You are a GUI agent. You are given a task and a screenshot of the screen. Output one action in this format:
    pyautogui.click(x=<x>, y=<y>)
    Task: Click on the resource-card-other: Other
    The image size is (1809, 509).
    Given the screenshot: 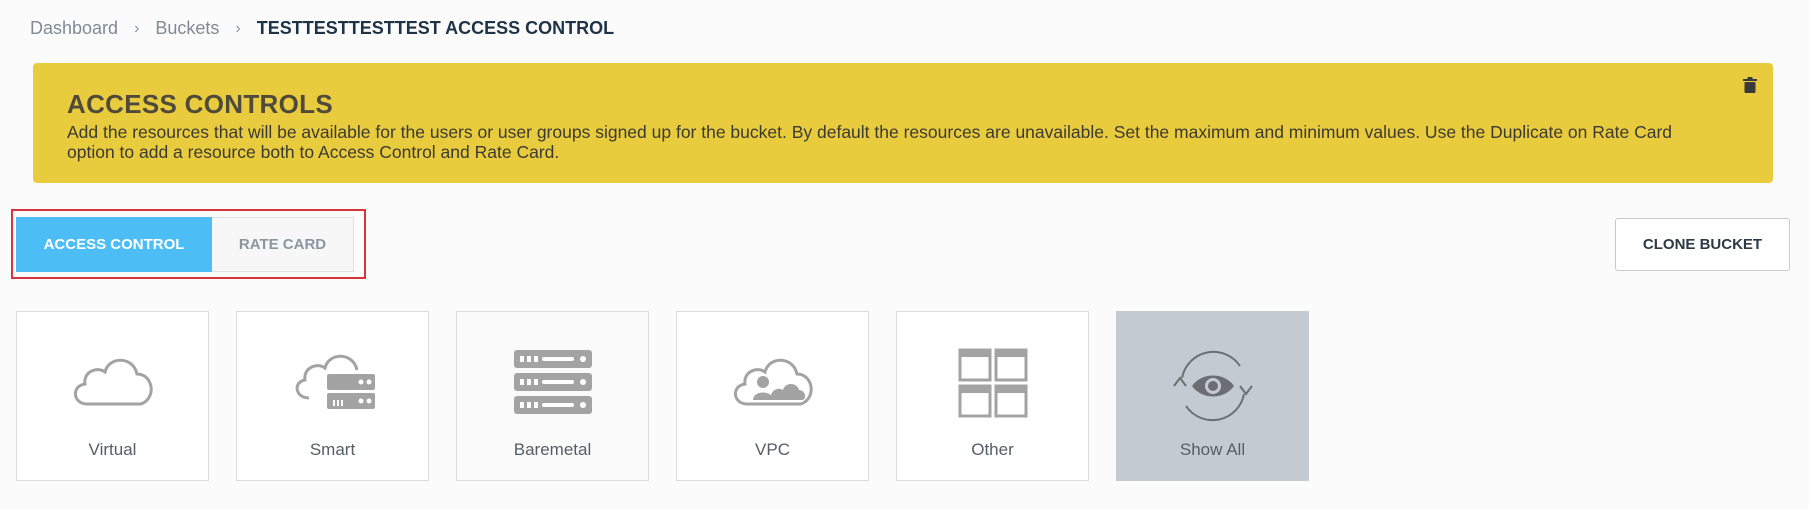 What is the action you would take?
    pyautogui.click(x=992, y=396)
    